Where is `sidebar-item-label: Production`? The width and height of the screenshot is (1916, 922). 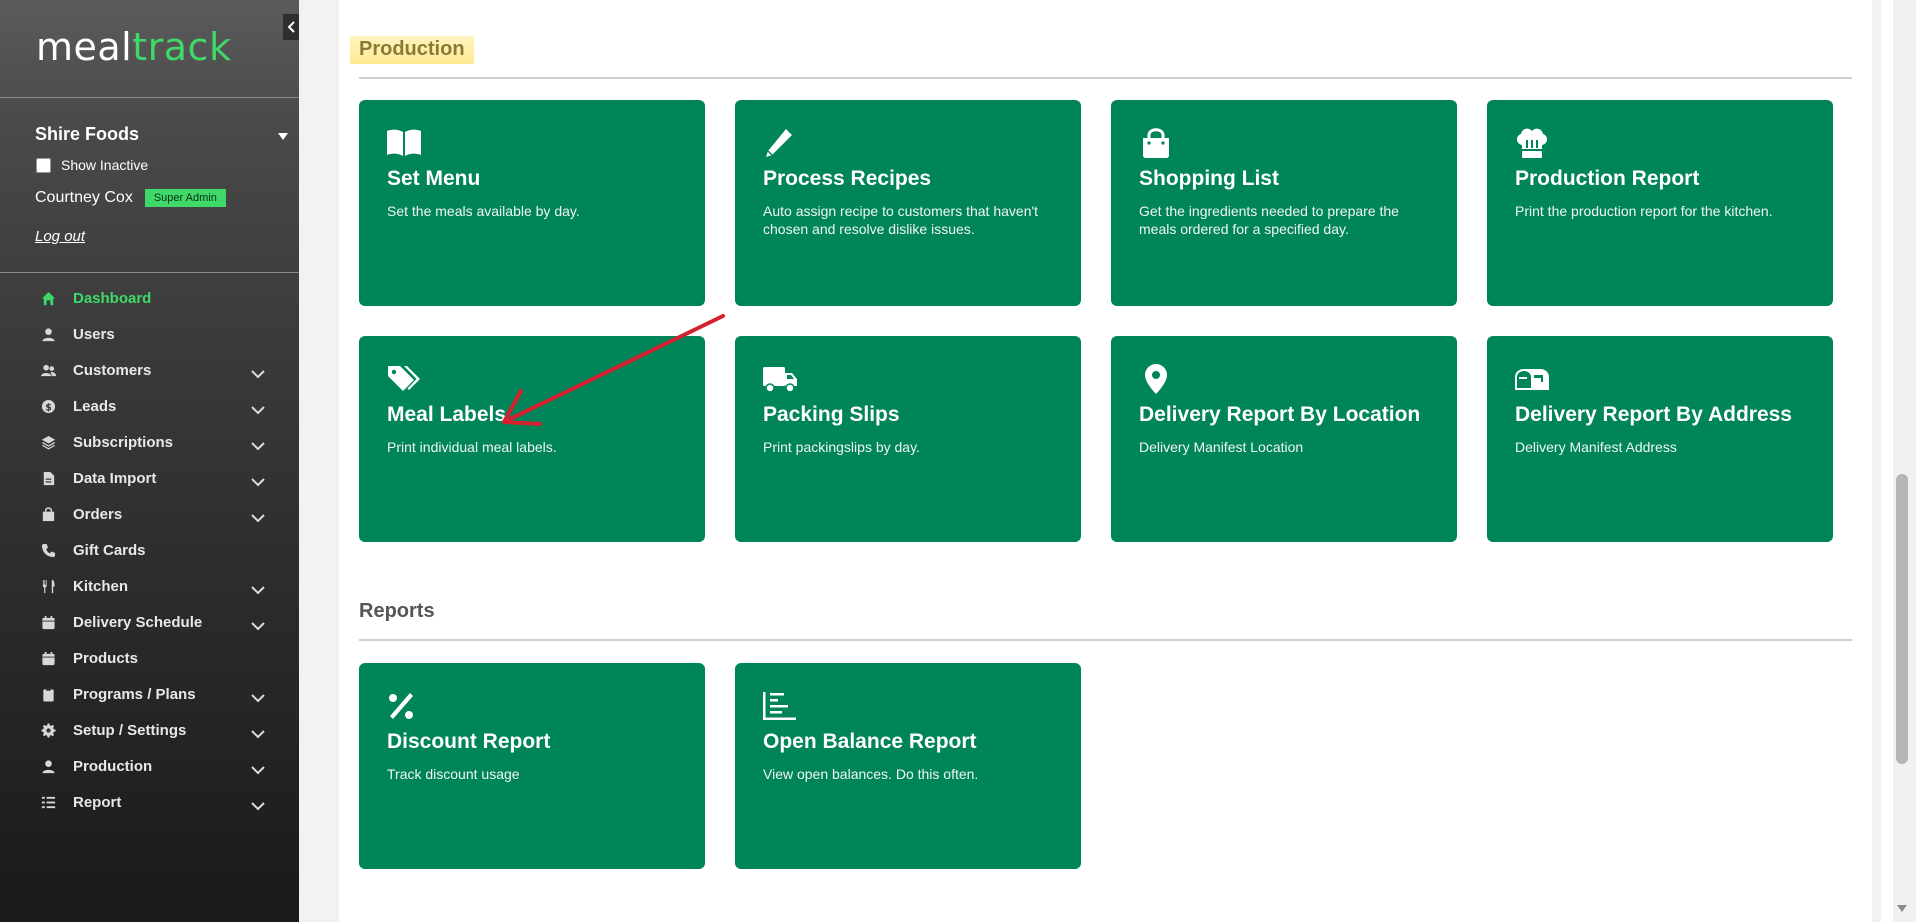 sidebar-item-label: Production is located at coordinates (113, 766).